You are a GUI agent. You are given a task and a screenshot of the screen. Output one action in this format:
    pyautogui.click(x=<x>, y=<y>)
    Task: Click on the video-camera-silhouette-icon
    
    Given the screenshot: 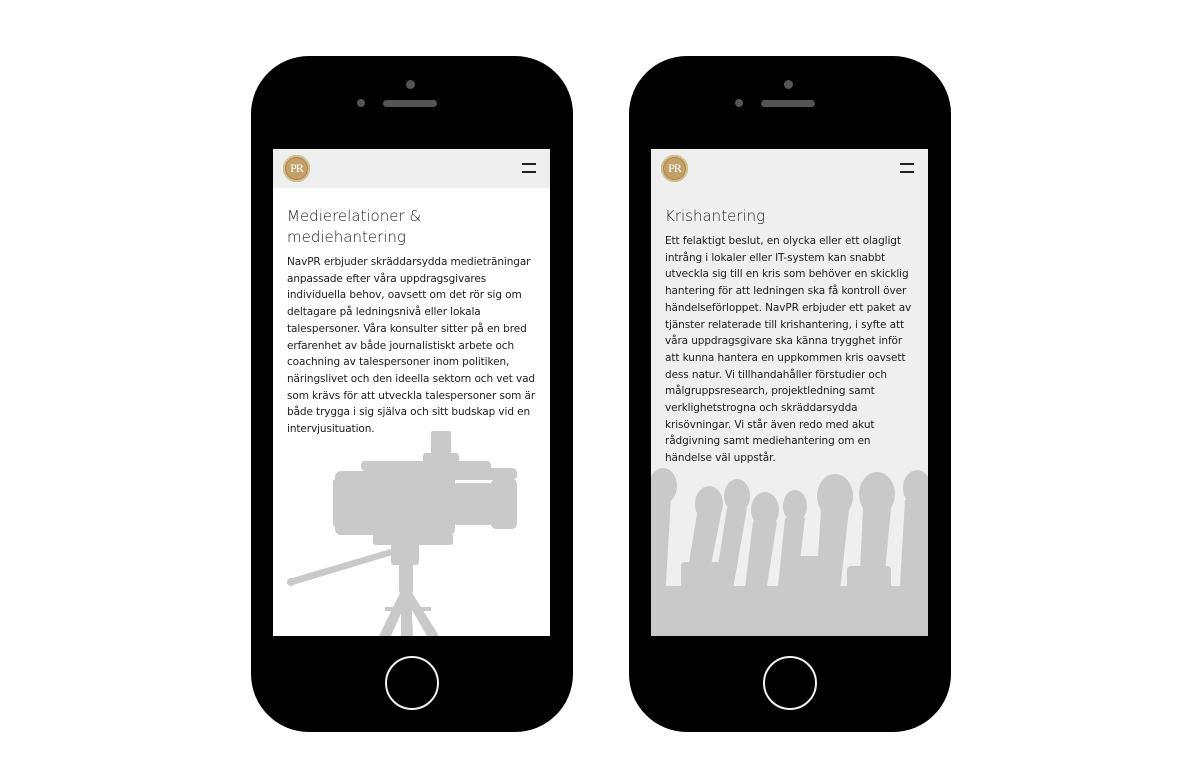 What is the action you would take?
    pyautogui.click(x=402, y=533)
    